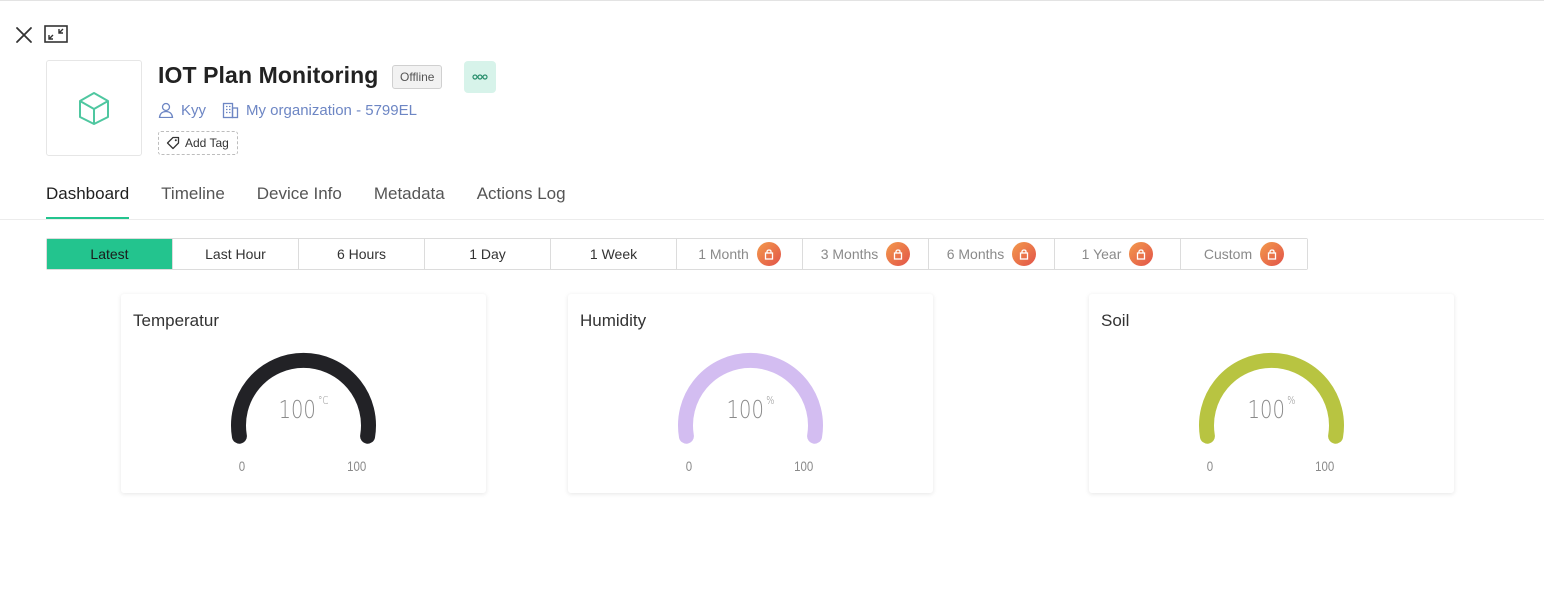 The height and width of the screenshot is (615, 1544). What do you see at coordinates (230, 110) in the screenshot?
I see `building-icon` at bounding box center [230, 110].